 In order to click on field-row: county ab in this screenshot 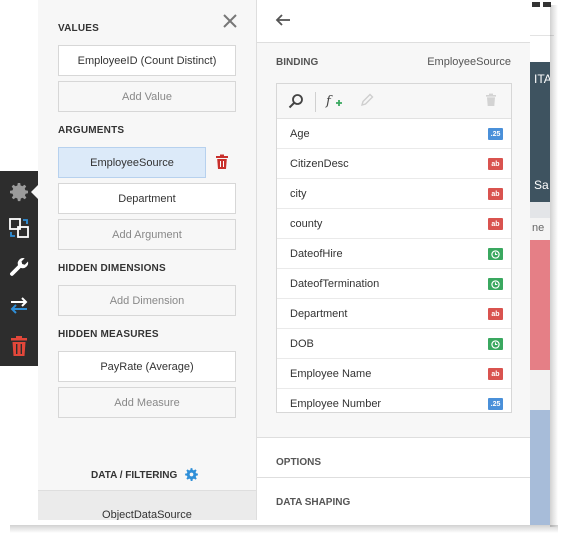, I will do `click(394, 224)`.